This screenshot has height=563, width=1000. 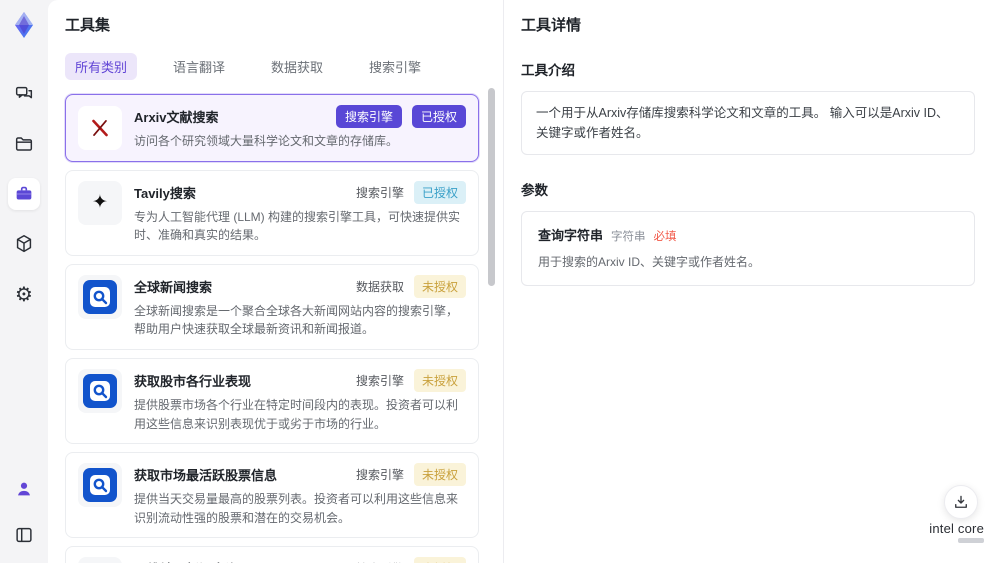 What do you see at coordinates (551, 25) in the screenshot?
I see `detail-title: 工具详情` at bounding box center [551, 25].